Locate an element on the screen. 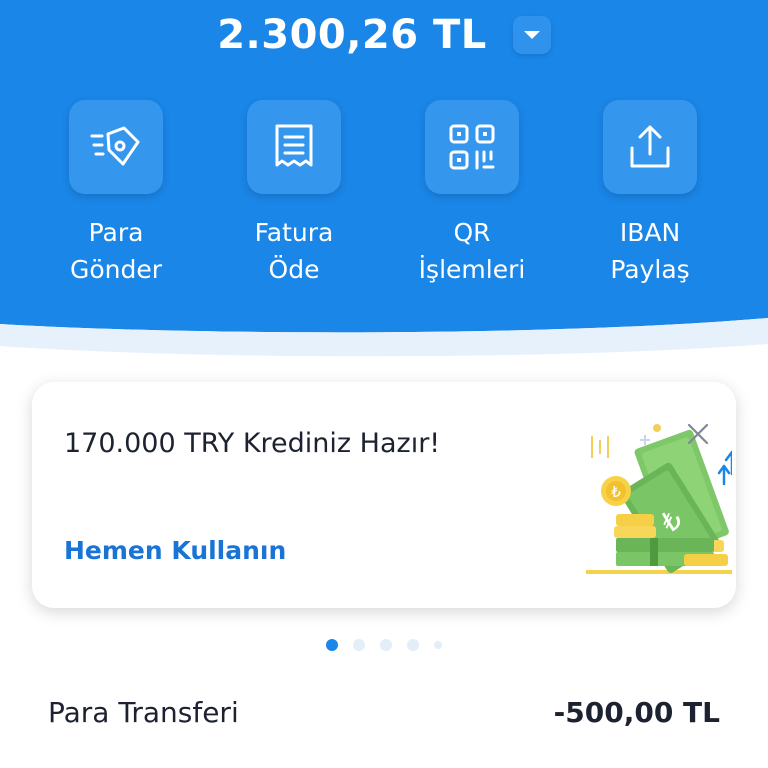 Image resolution: width=768 pixels, height=768 pixels. send-money-label-line2: Gönder is located at coordinates (116, 269).